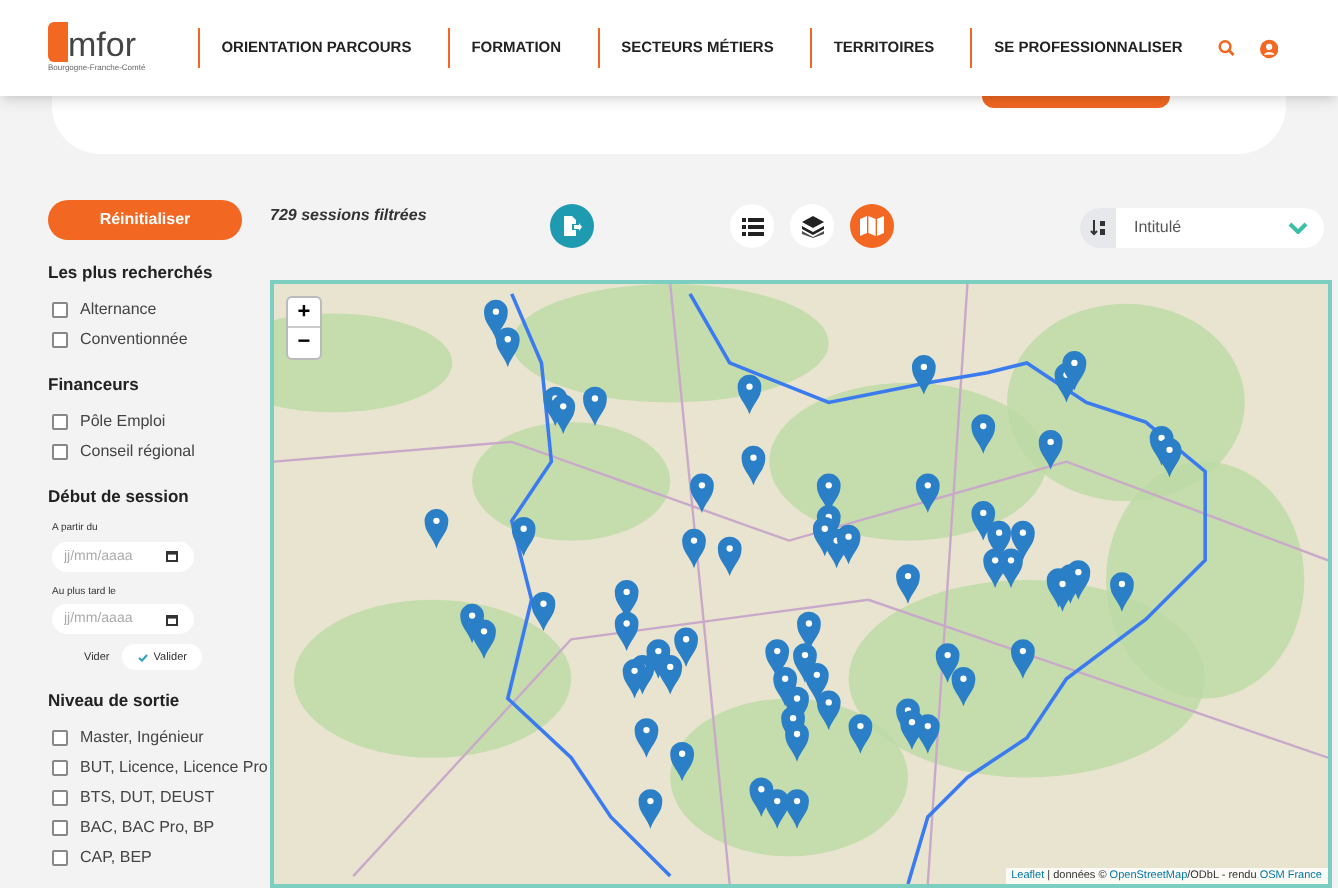  I want to click on sort-value: Intitulé, so click(1159, 228).